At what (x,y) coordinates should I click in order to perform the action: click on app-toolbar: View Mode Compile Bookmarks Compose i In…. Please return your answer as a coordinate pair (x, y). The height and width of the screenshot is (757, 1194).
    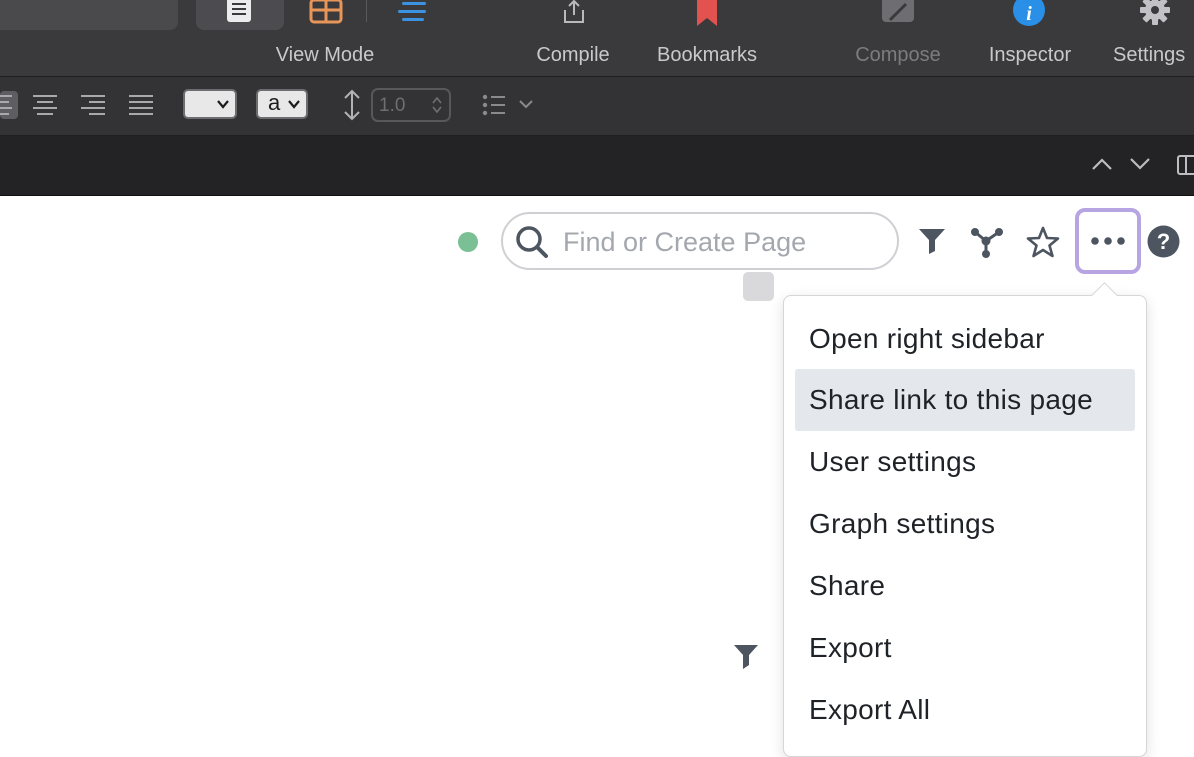
    Looking at the image, I should click on (597, 38).